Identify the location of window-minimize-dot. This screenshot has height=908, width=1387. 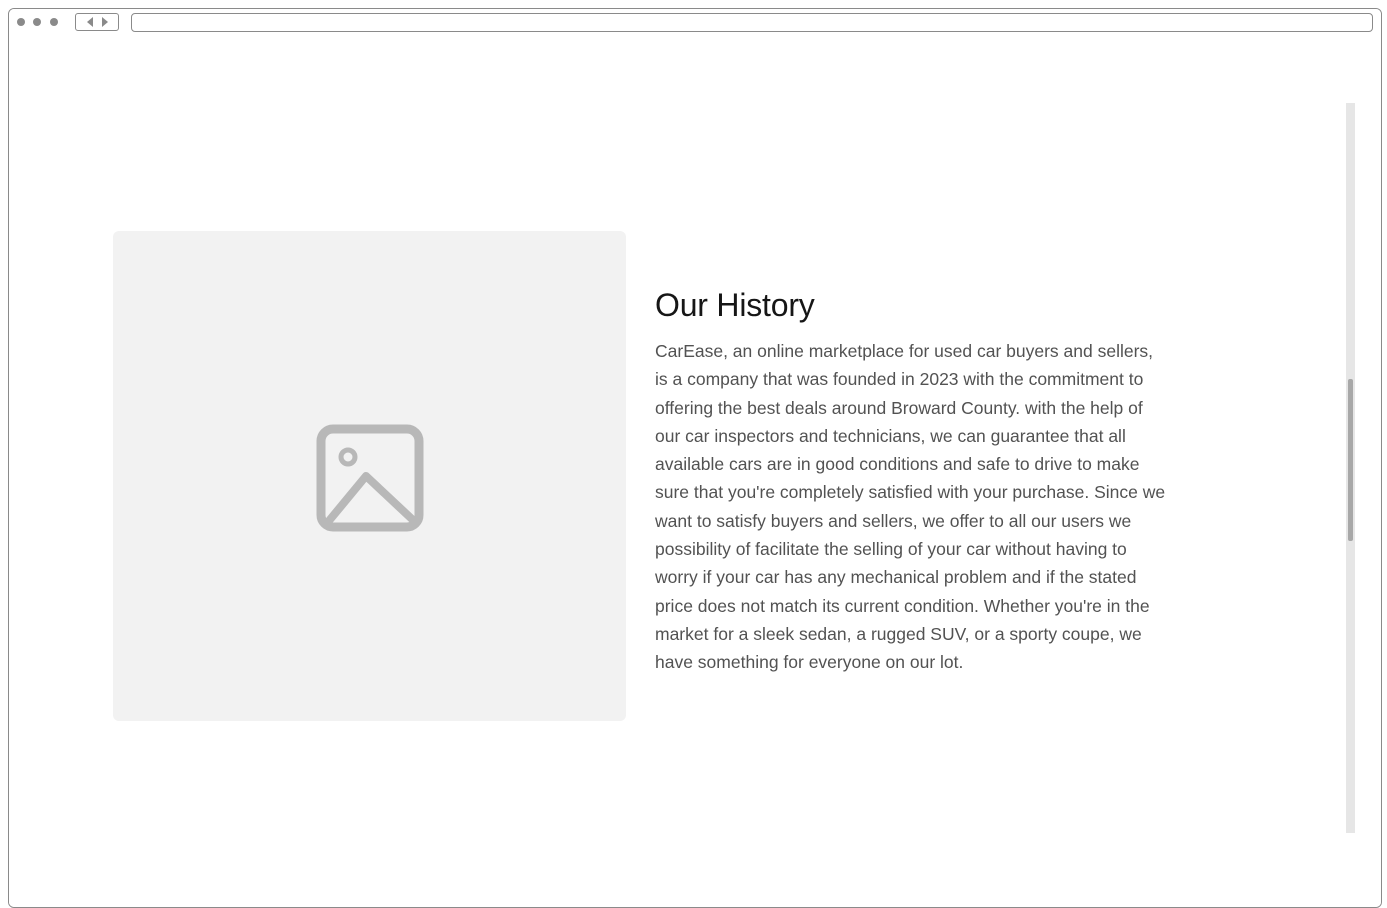
(37, 22).